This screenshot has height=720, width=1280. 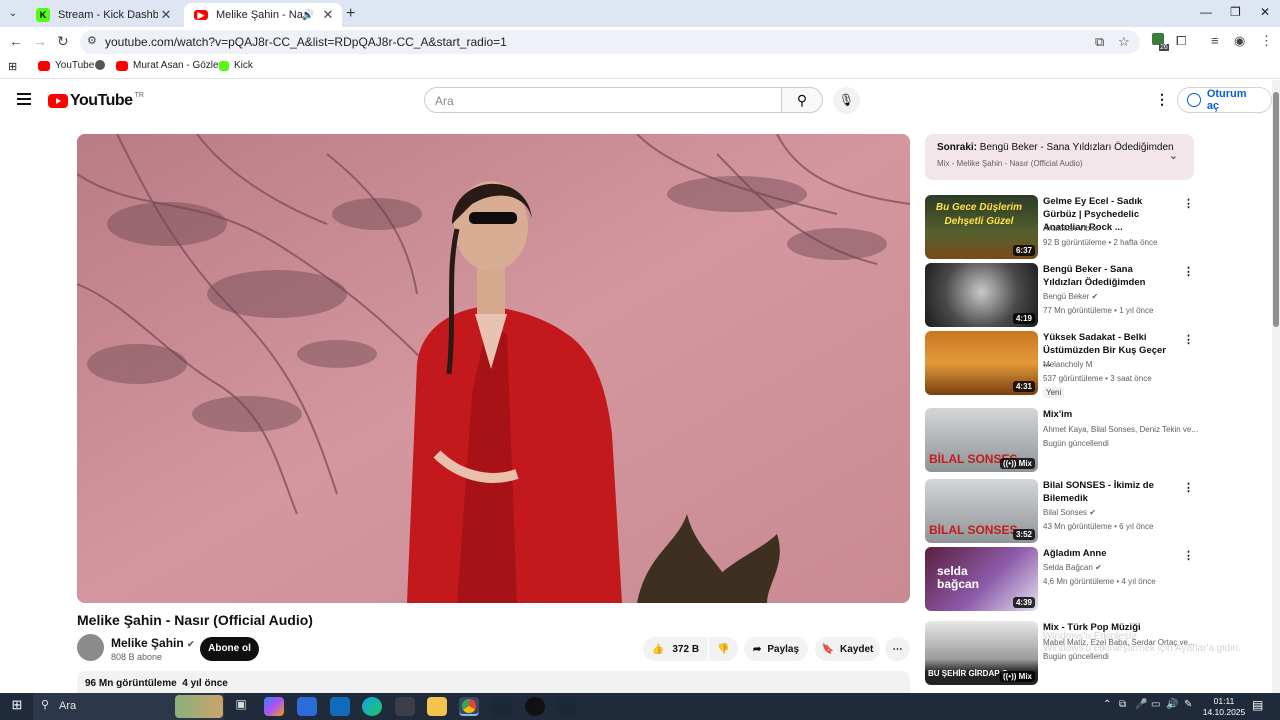 What do you see at coordinates (981, 295) in the screenshot?
I see `video-thumbnail: 4:19` at bounding box center [981, 295].